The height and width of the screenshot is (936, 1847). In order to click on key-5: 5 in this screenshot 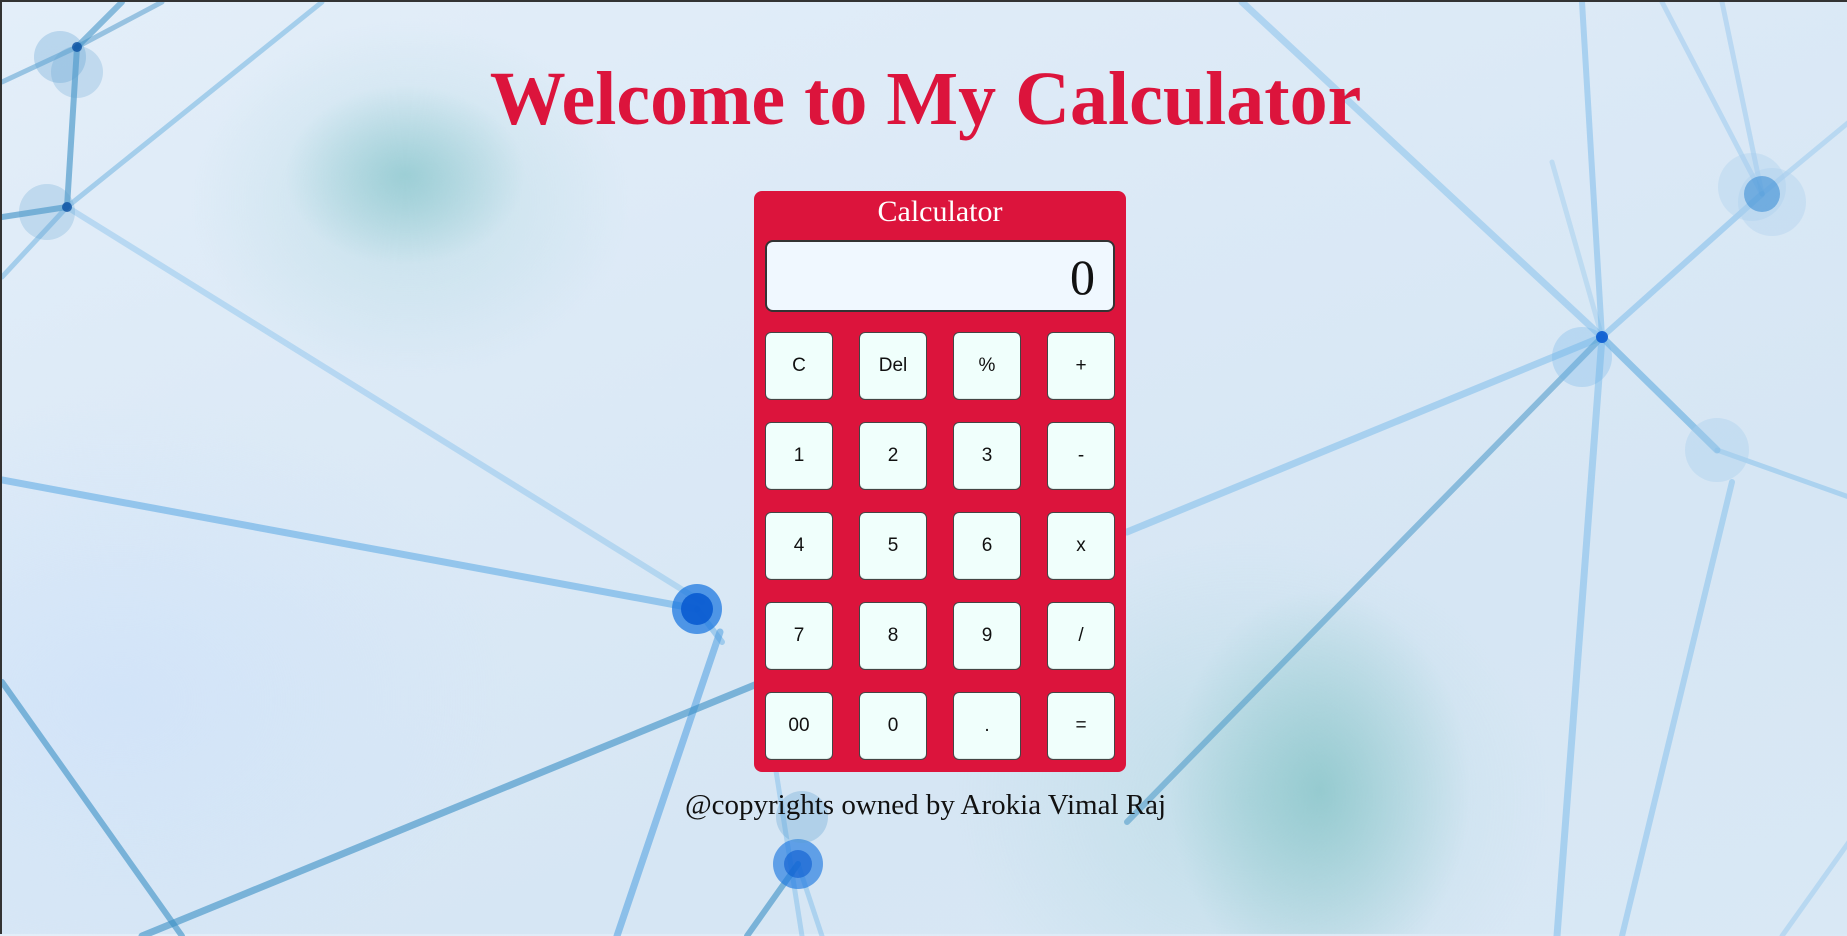, I will do `click(893, 546)`.